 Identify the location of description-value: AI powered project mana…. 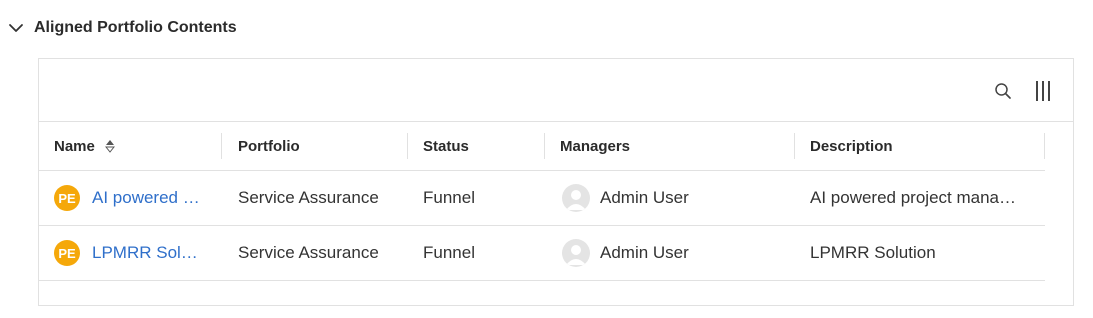
(913, 197).